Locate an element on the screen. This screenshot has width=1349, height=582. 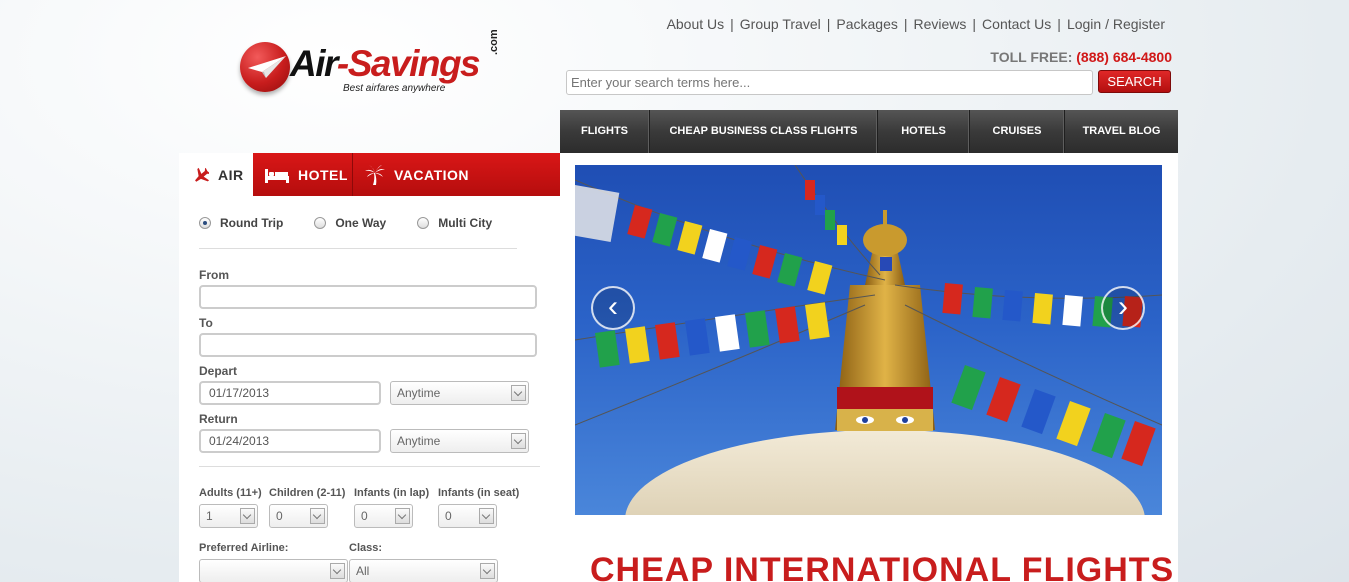
return-label: Return is located at coordinates (218, 419).